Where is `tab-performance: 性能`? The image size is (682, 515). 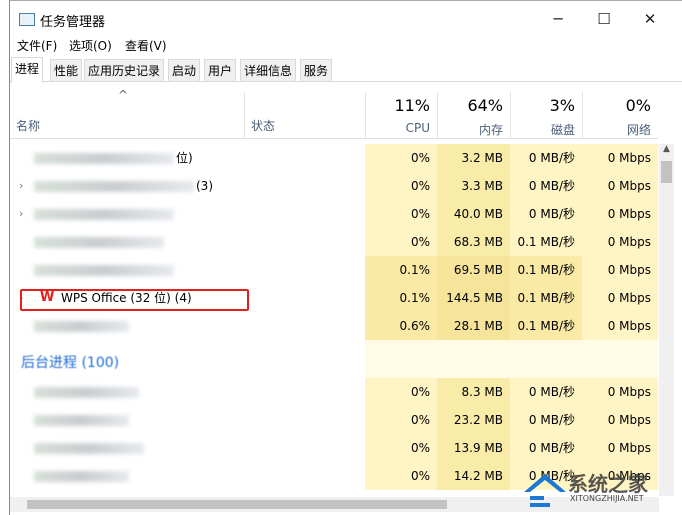
tab-performance: 性能 is located at coordinates (66, 70).